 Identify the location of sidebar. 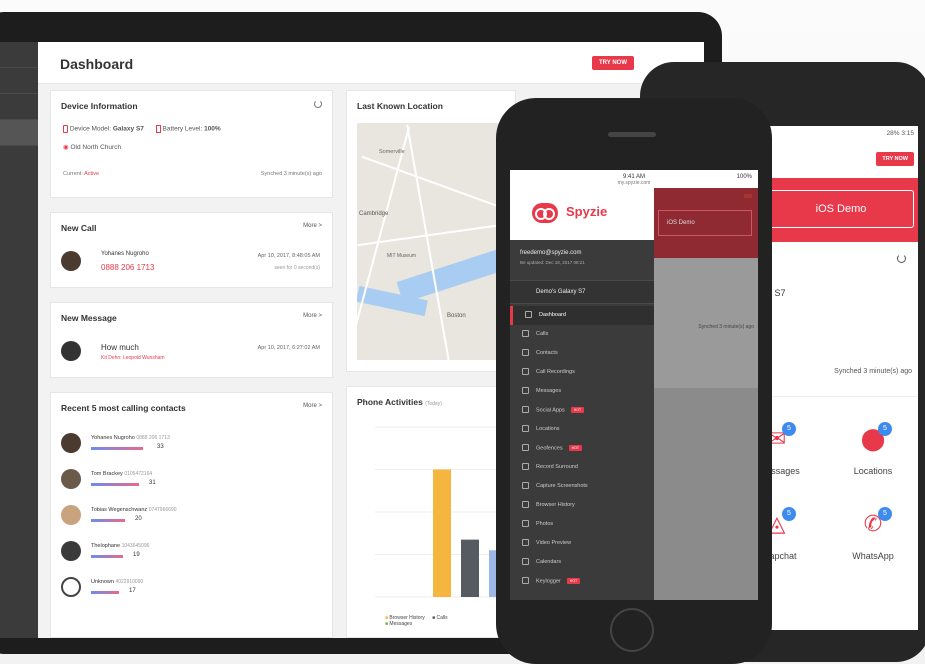
(19, 340).